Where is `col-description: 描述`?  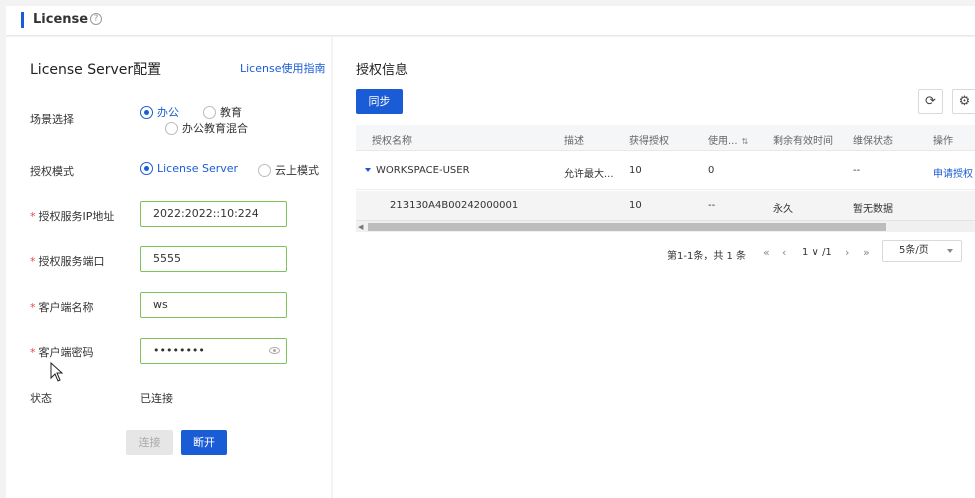
col-description: 描述 is located at coordinates (574, 141).